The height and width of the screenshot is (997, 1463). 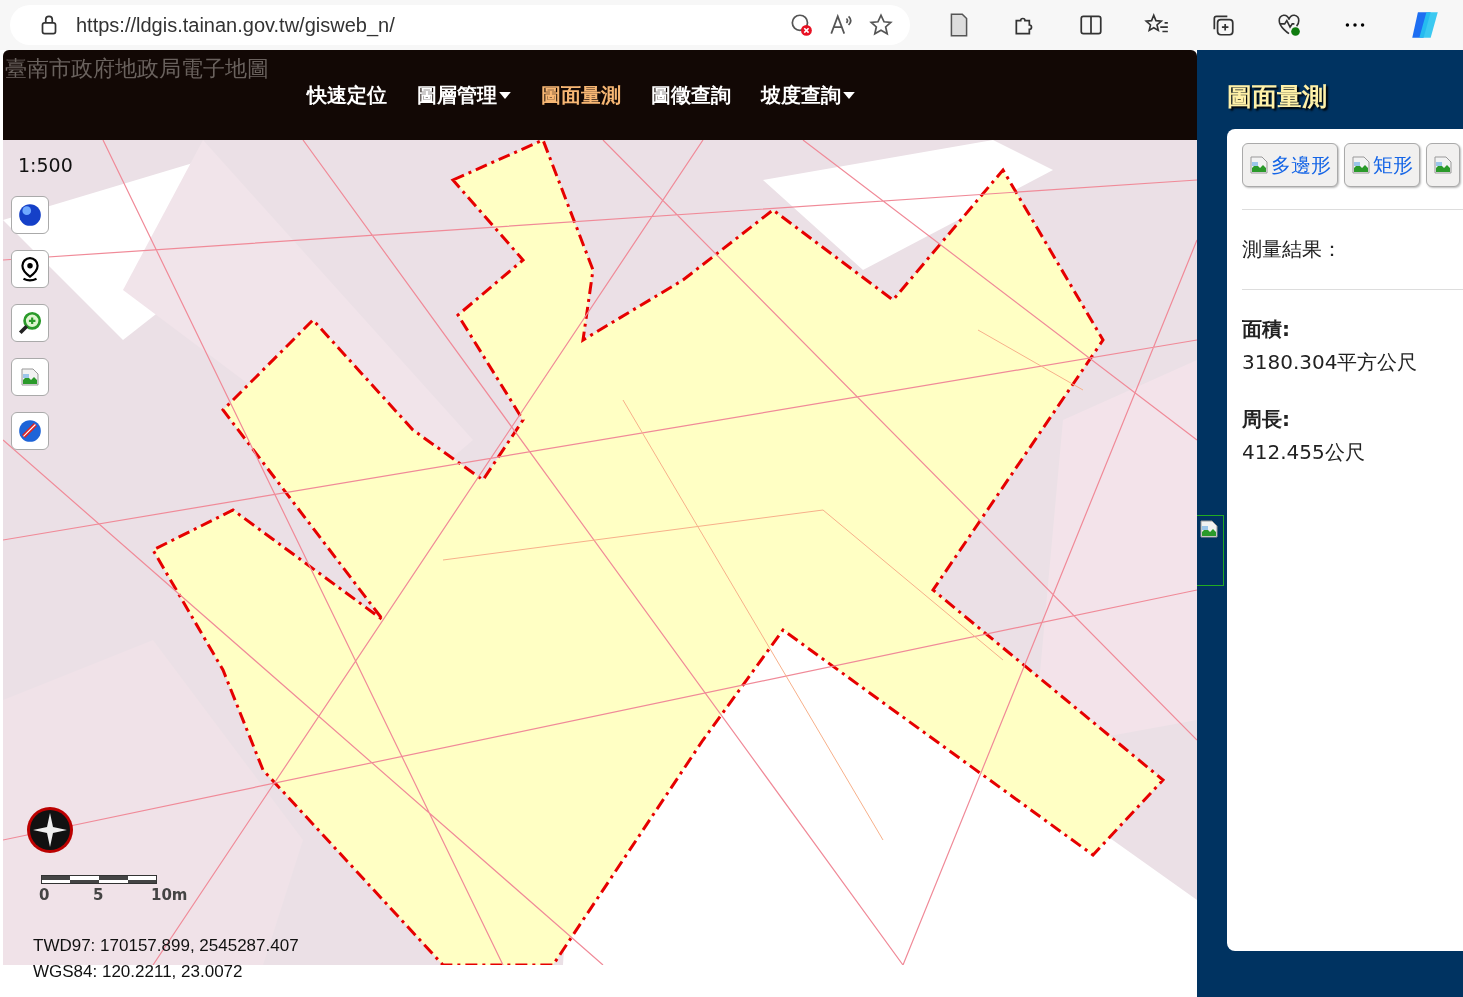 I want to click on location-pin-button, so click(x=30, y=269).